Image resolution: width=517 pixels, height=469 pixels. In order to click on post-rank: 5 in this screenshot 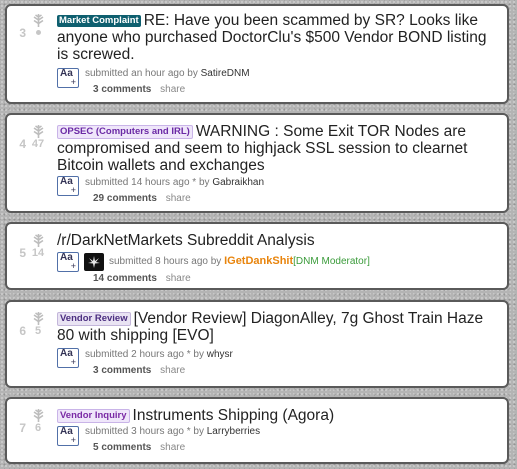, I will do `click(22, 253)`.